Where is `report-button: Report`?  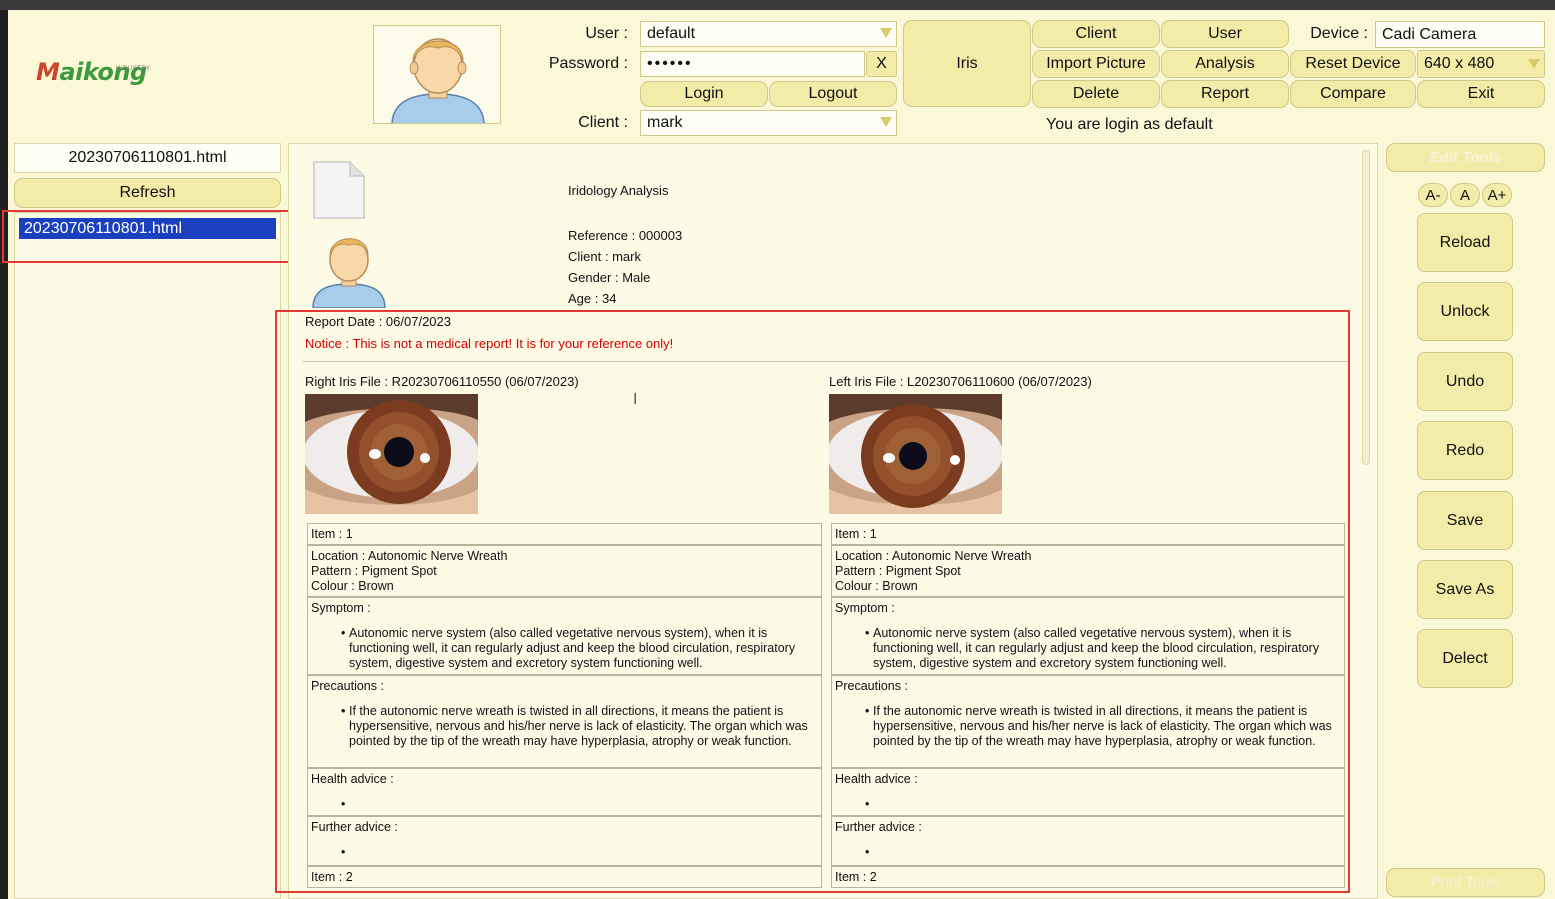
report-button: Report is located at coordinates (1225, 94).